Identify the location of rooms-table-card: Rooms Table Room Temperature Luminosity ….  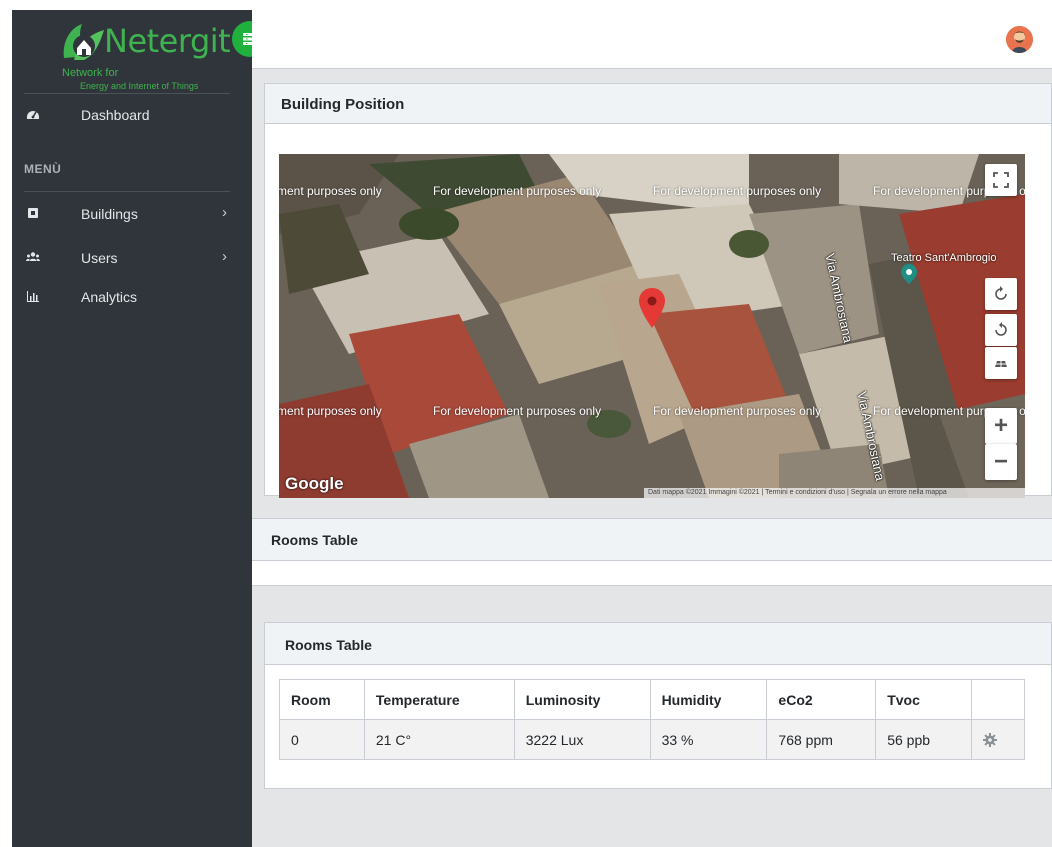
(658, 705).